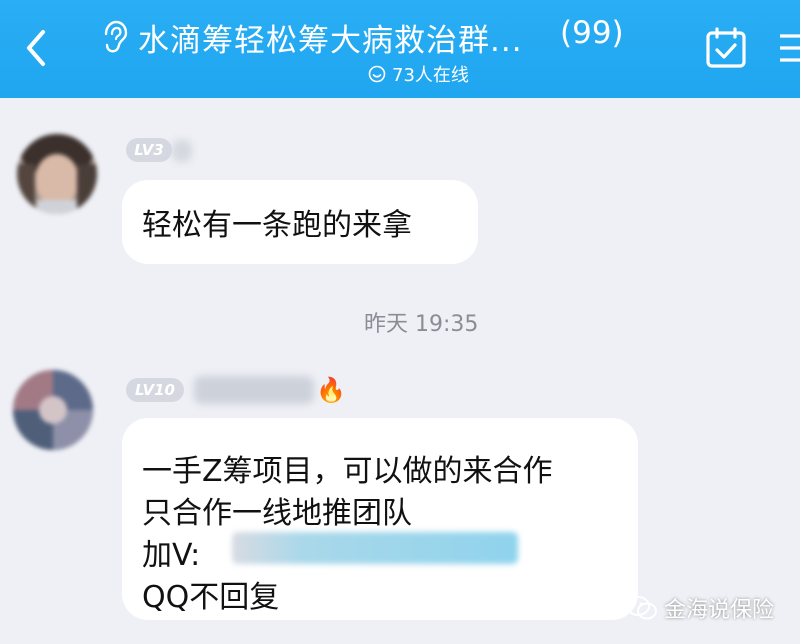 Image resolution: width=800 pixels, height=644 pixels. I want to click on message-timestamp: 昨天 19:35, so click(421, 324).